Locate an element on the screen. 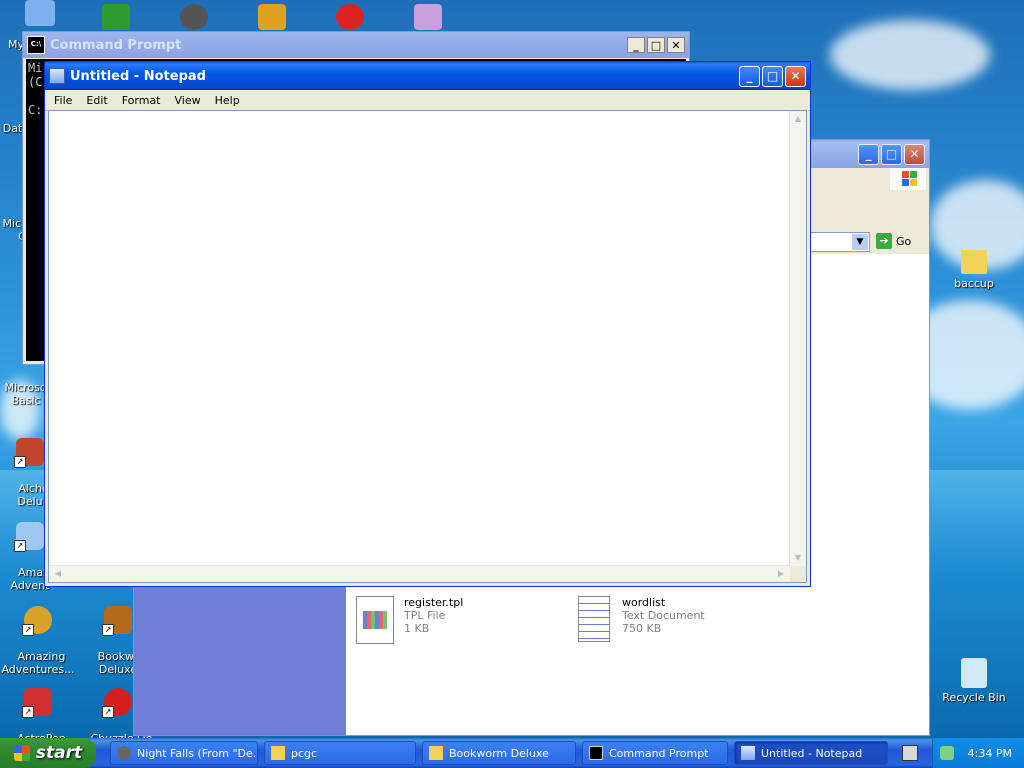  task-label: Untitled - Notepad is located at coordinates (812, 753).